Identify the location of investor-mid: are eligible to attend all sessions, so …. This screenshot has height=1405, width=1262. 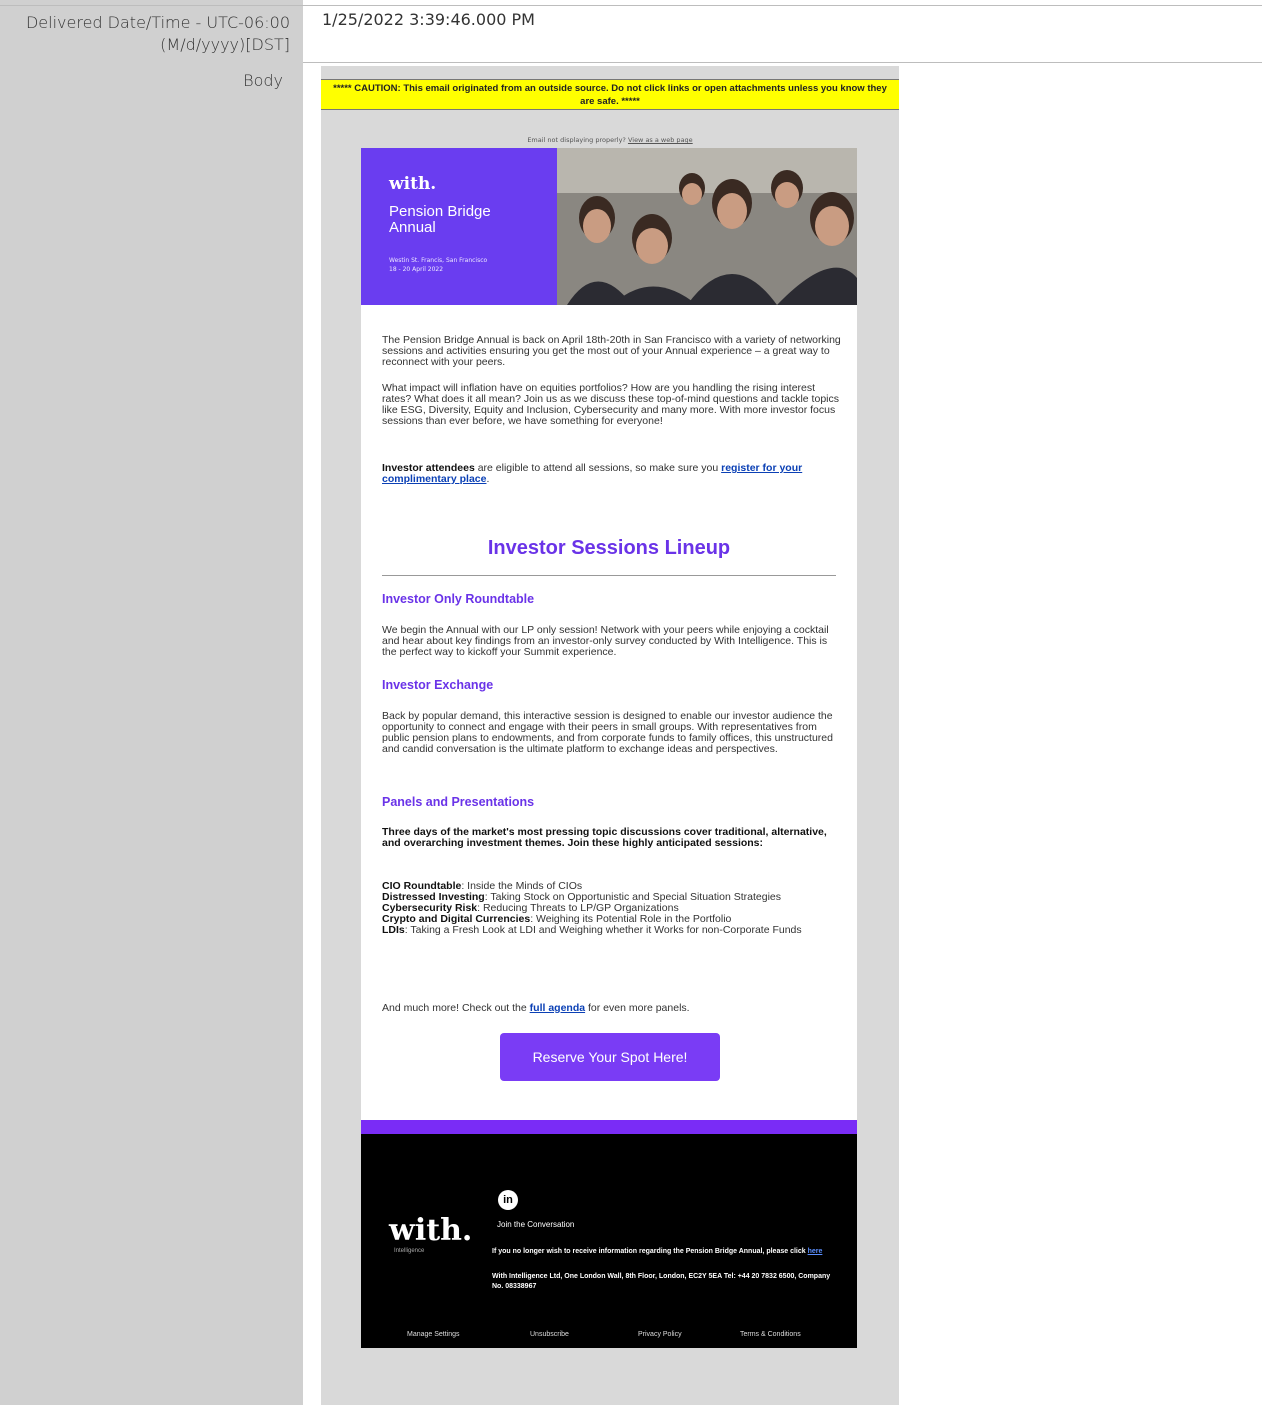
(598, 468).